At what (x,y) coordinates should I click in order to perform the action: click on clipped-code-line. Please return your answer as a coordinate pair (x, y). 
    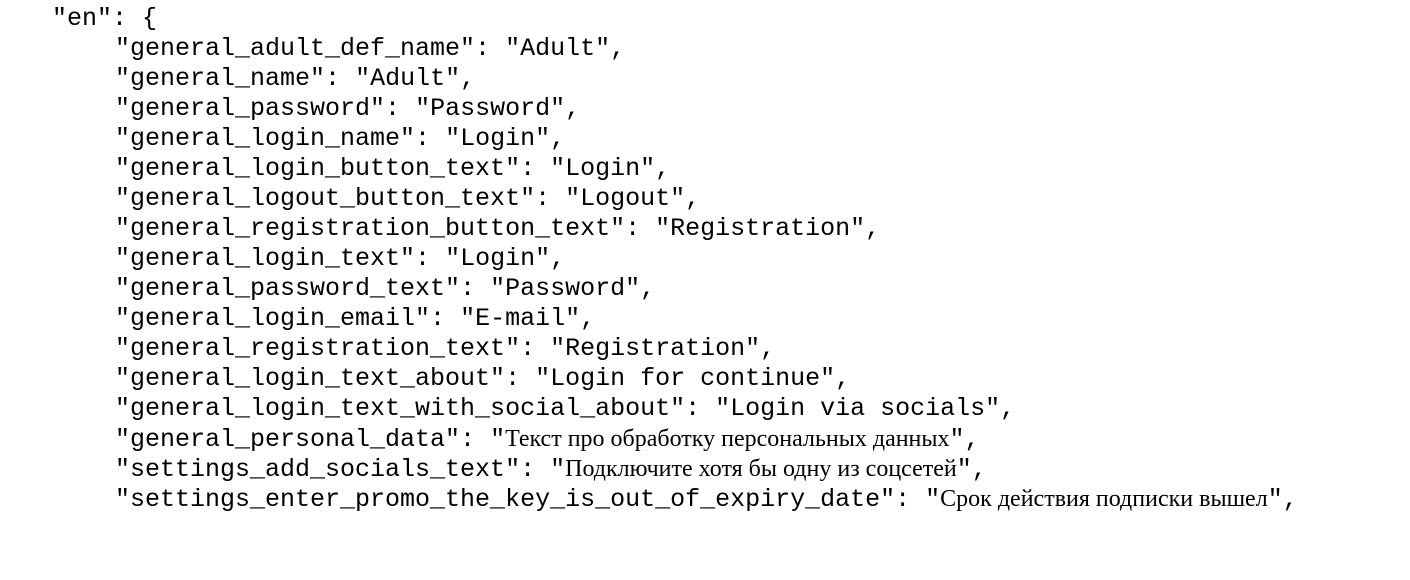
    Looking at the image, I should click on (395, 576).